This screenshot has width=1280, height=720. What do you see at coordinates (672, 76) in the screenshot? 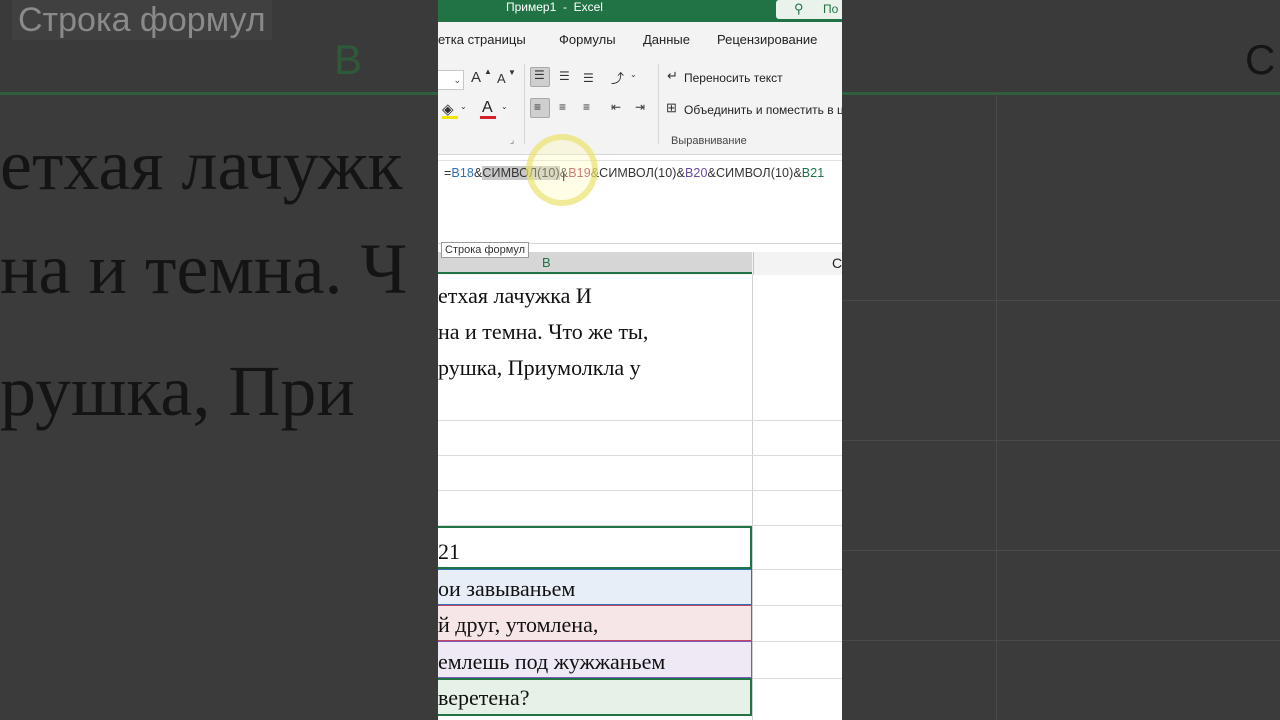
I see `wrap-text-icon: ↵` at bounding box center [672, 76].